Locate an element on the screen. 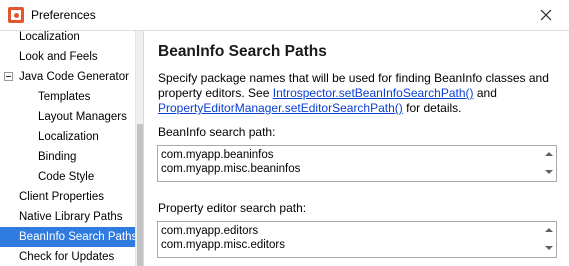 Image resolution: width=569 pixels, height=266 pixels. sidebar-item-beaninfo-search-paths: BeanInfo Search Paths is located at coordinates (67, 237).